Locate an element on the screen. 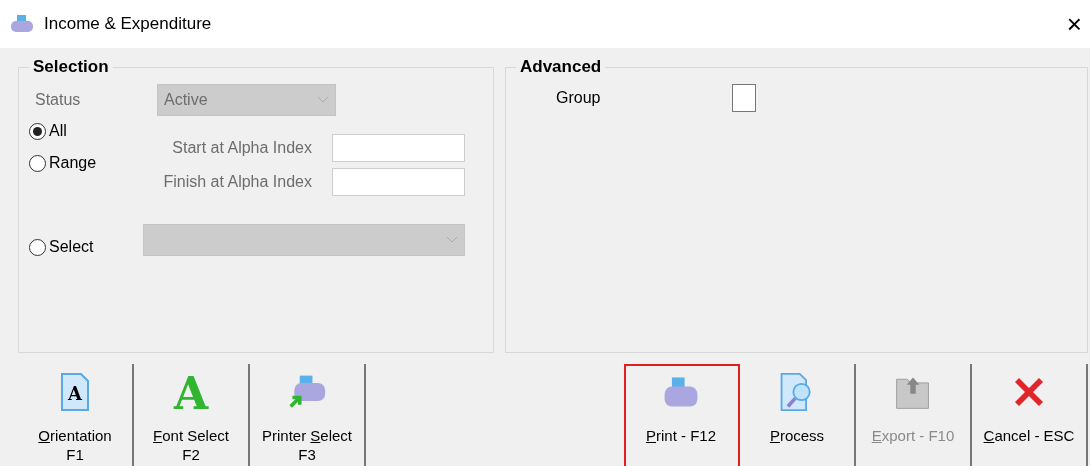 The image size is (1090, 466). checkbox is located at coordinates (744, 98).